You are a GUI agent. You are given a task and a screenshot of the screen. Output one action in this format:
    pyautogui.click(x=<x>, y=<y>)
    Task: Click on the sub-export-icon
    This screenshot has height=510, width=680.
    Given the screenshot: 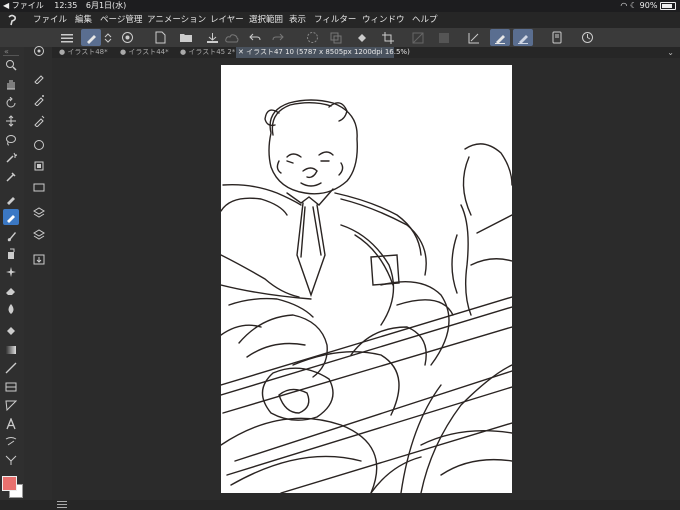 What is the action you would take?
    pyautogui.click(x=39, y=259)
    